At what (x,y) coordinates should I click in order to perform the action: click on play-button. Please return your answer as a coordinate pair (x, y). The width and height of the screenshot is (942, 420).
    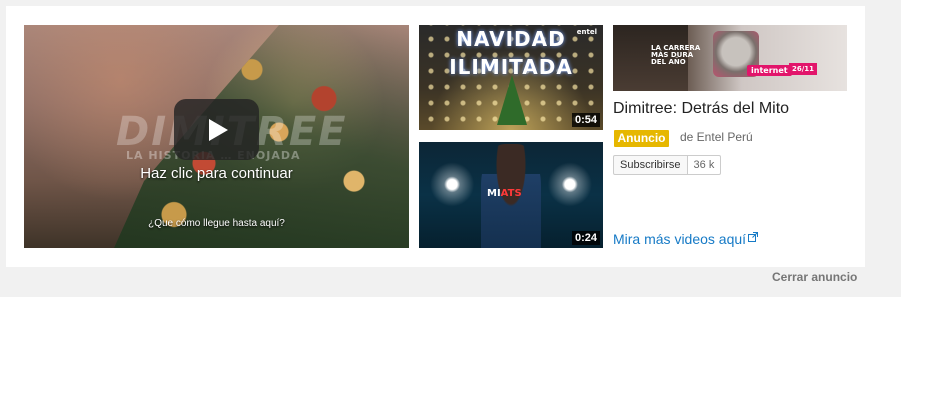
    Looking at the image, I should click on (216, 129).